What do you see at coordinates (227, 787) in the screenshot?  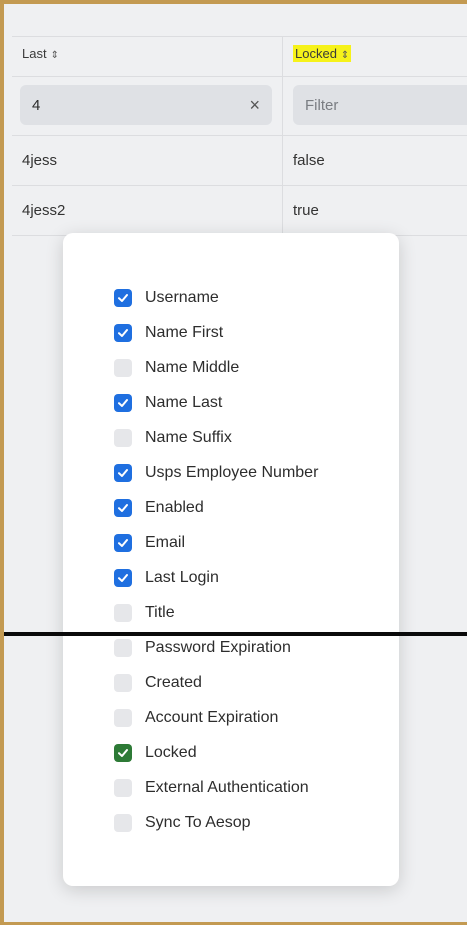 I see `column-option-label: External Authentication` at bounding box center [227, 787].